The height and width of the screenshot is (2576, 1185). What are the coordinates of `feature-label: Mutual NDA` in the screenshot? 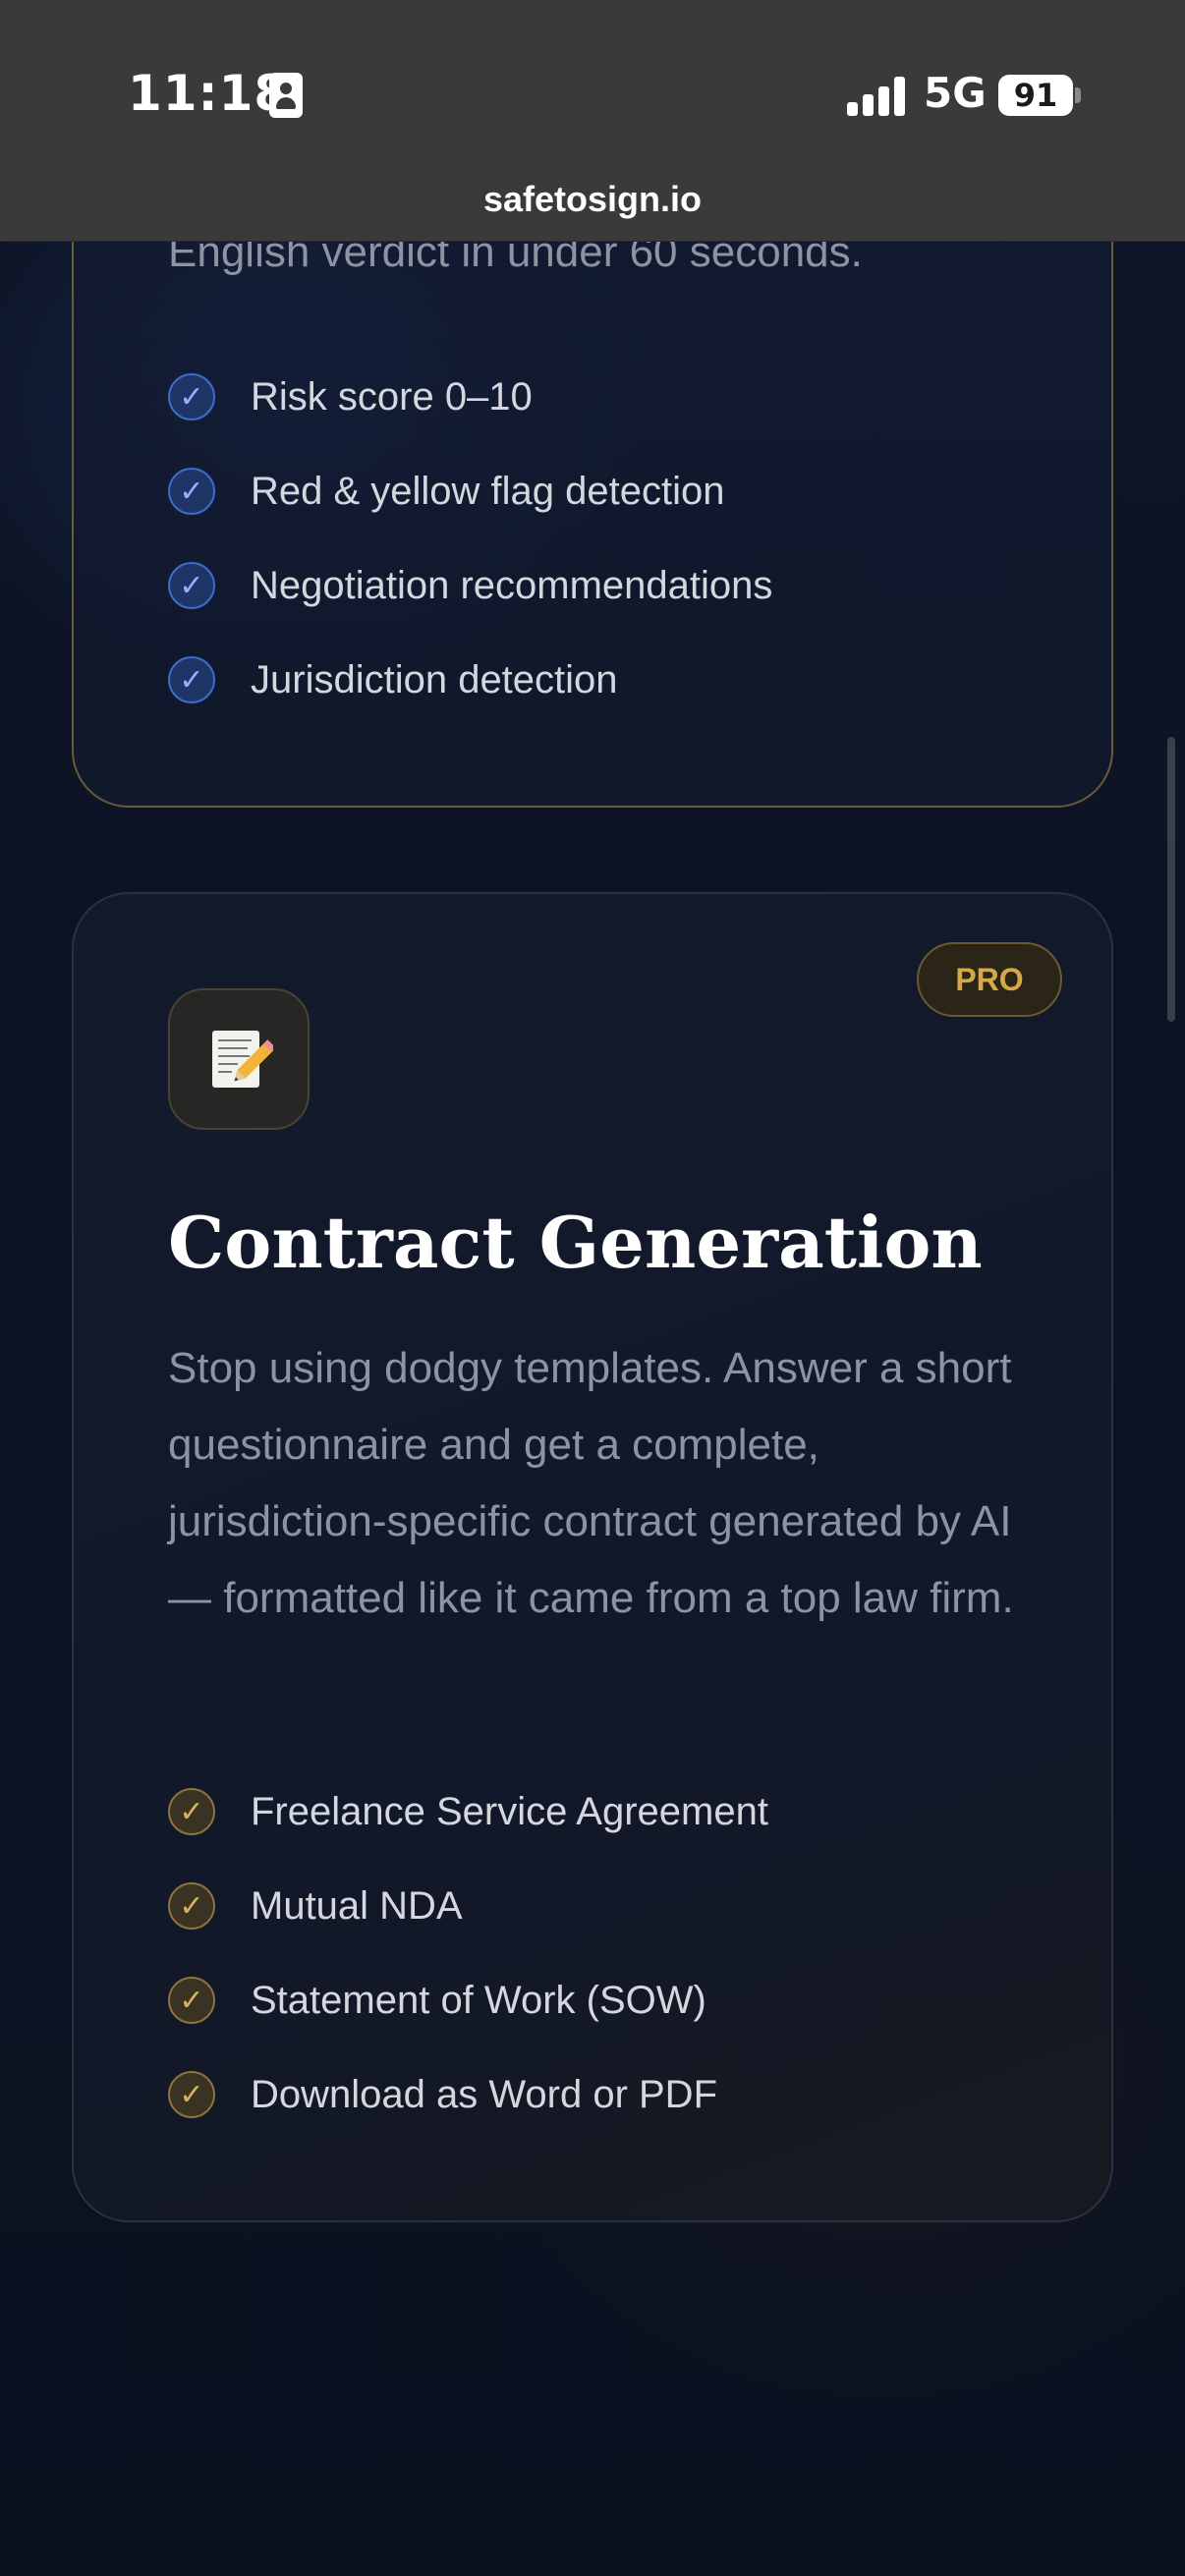 It's located at (357, 1905).